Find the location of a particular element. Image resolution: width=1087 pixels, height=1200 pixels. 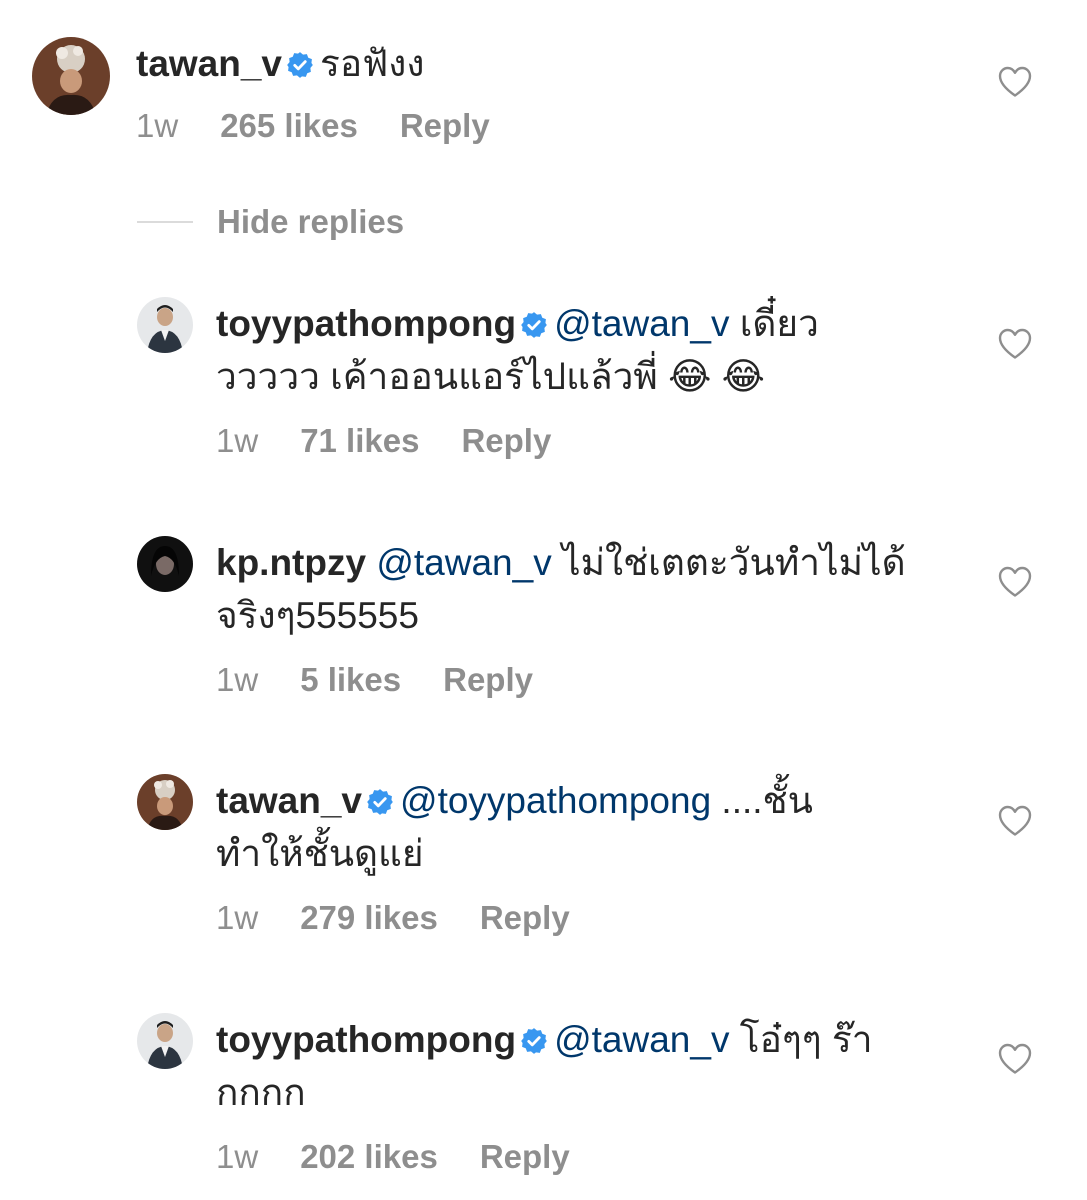

comment-text: รอฟังง is located at coordinates (372, 63).